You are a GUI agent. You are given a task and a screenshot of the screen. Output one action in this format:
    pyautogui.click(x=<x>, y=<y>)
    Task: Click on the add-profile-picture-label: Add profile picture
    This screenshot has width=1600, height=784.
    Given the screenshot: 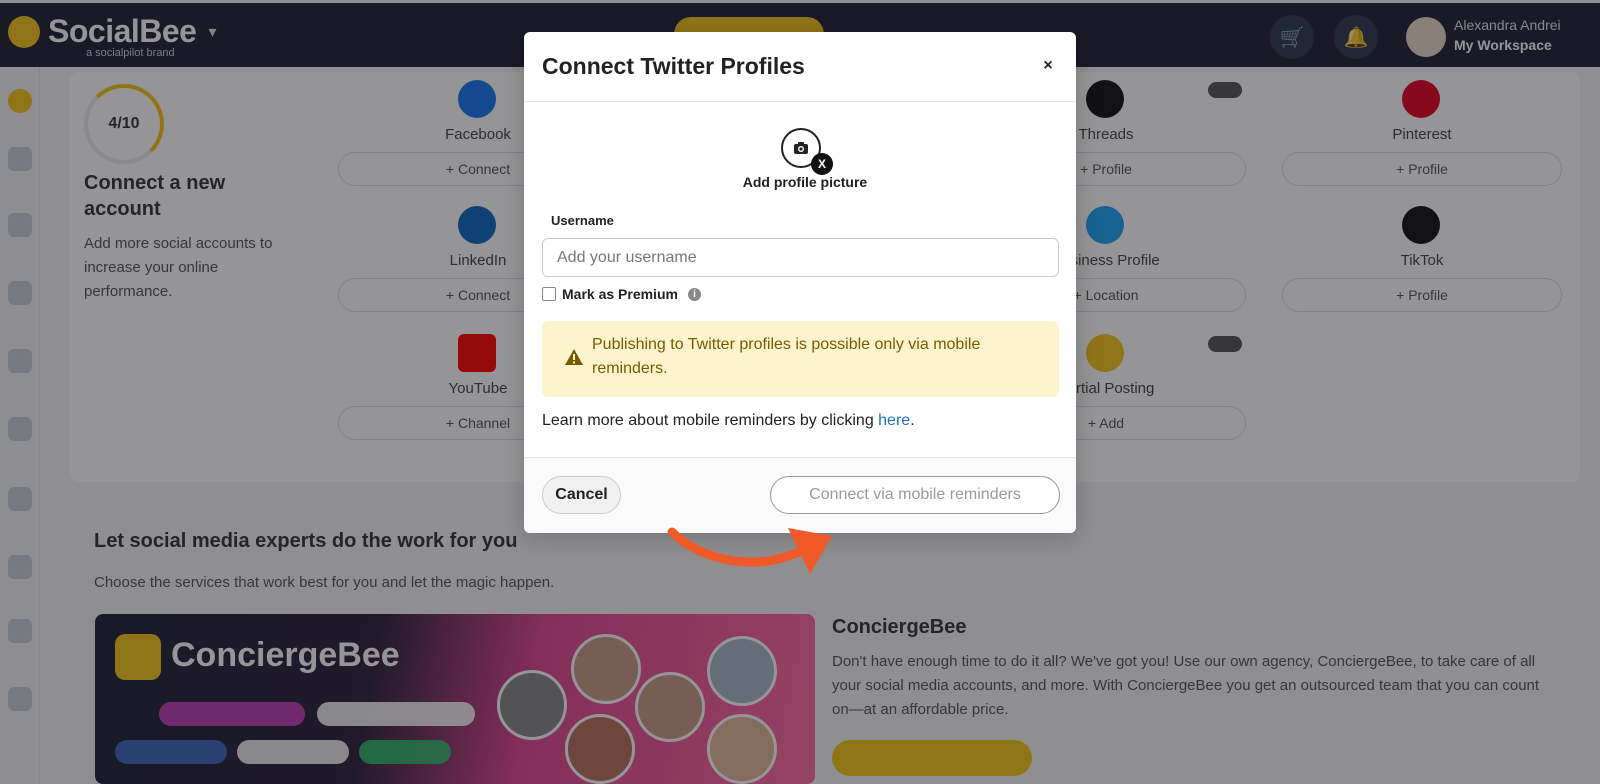 What is the action you would take?
    pyautogui.click(x=800, y=182)
    